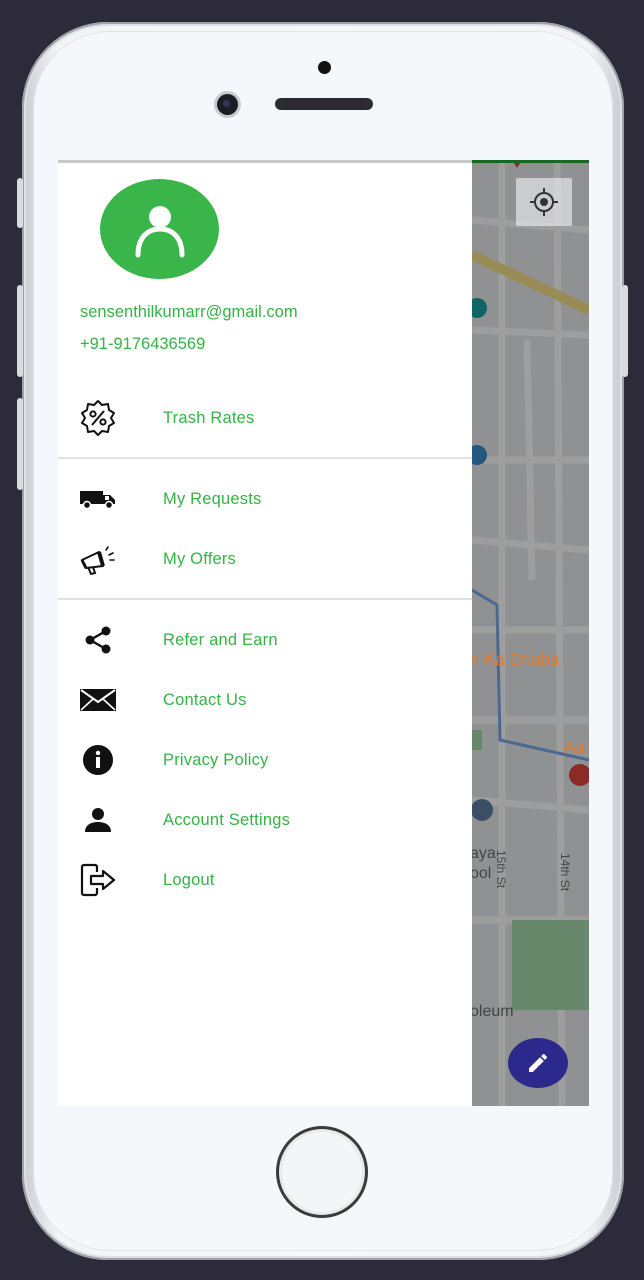 This screenshot has width=644, height=1280. I want to click on avatar, so click(159, 229).